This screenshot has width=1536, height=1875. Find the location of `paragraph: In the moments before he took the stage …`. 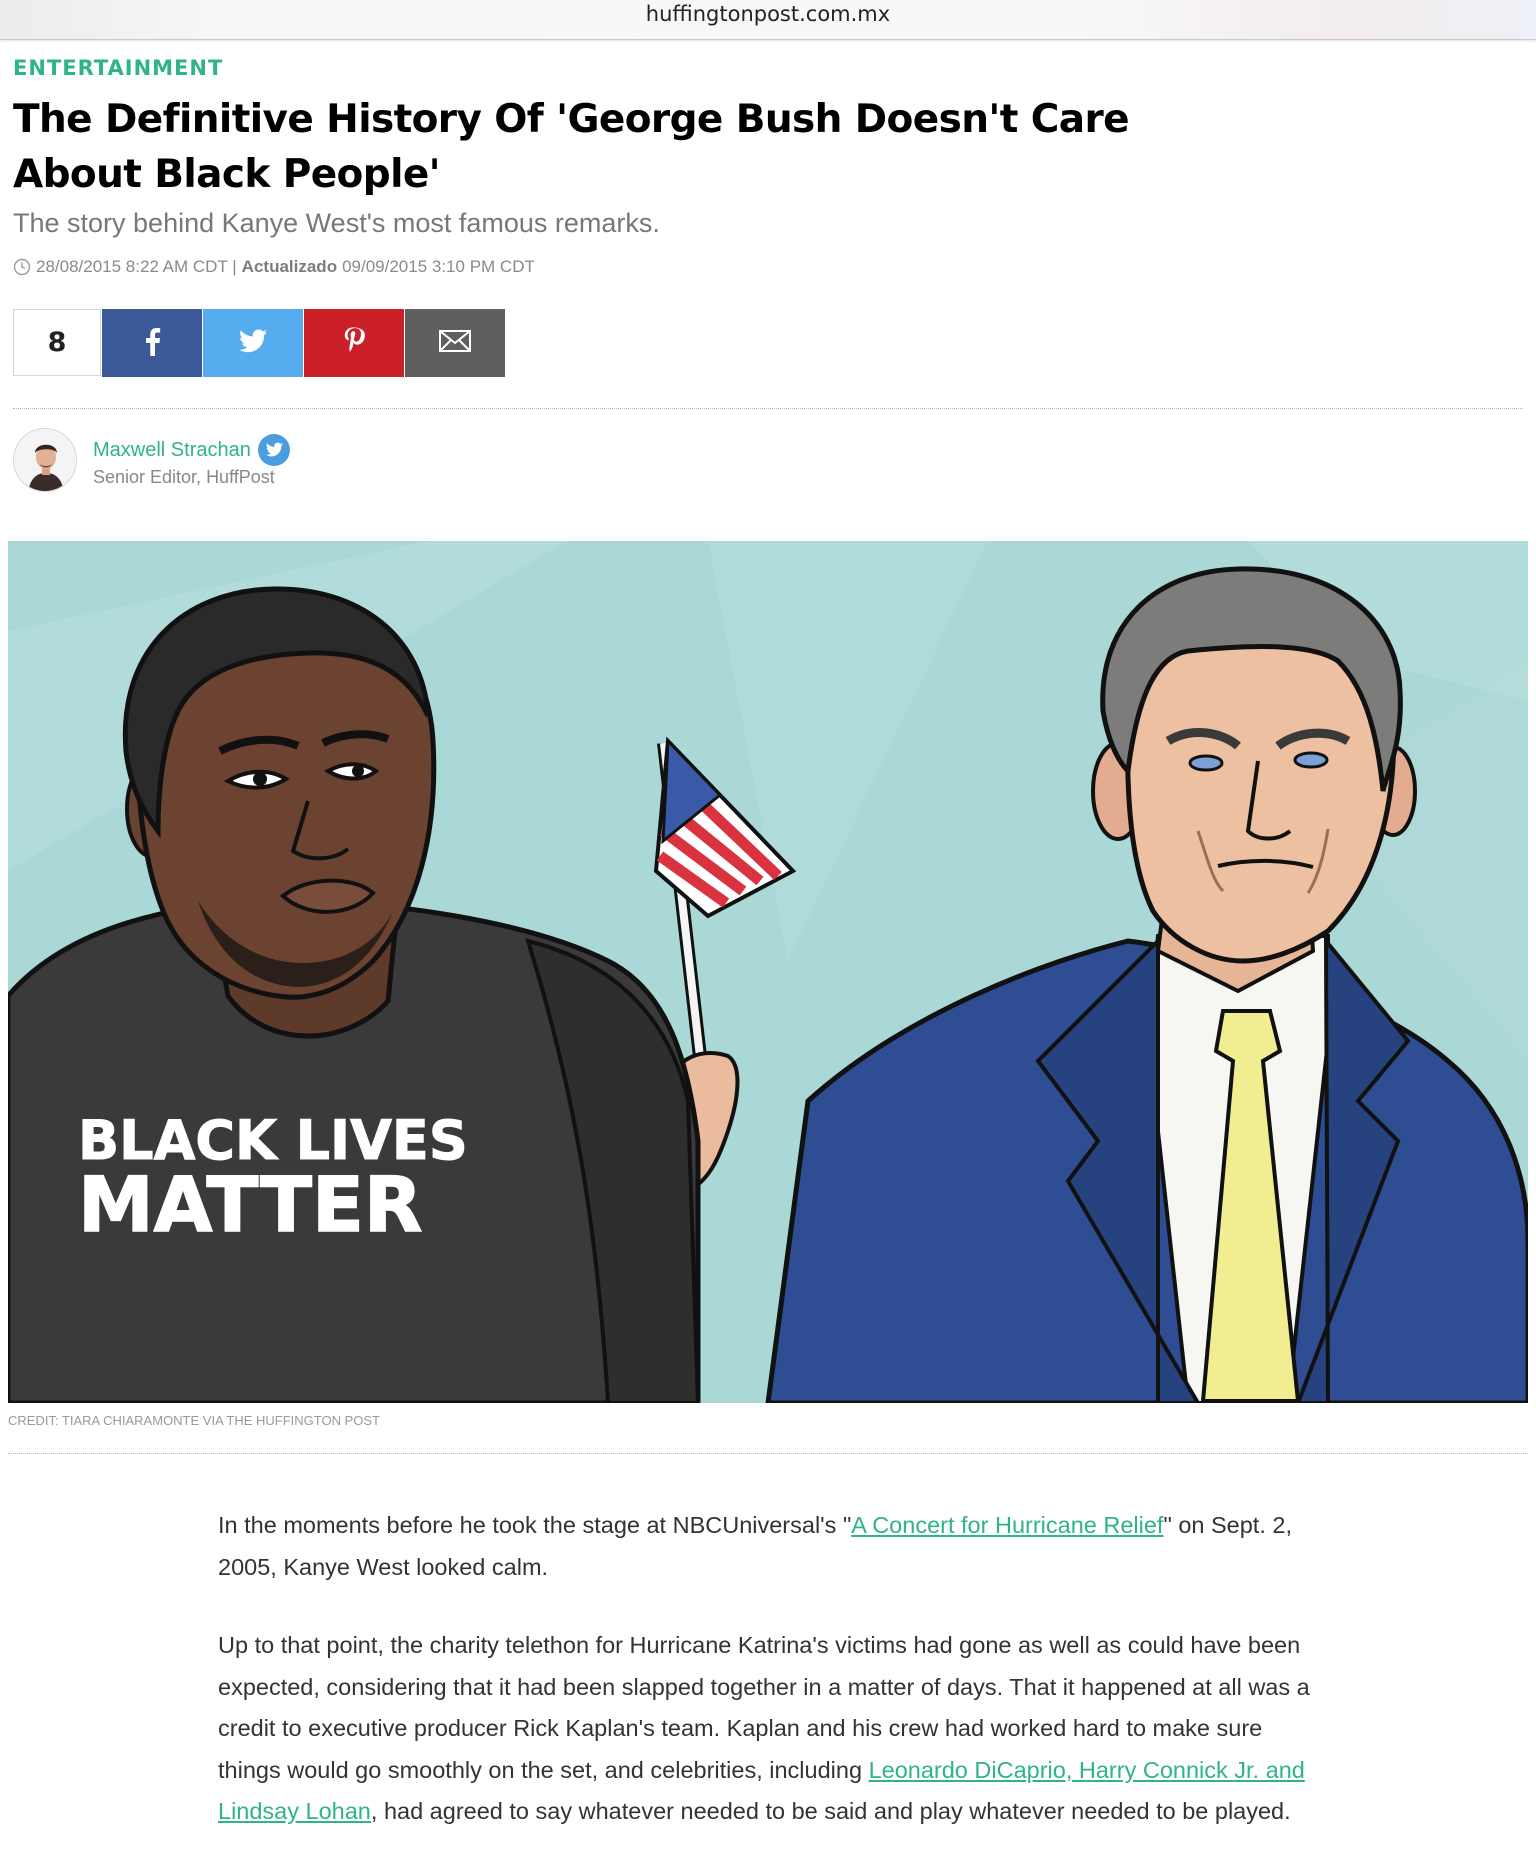

paragraph: In the moments before he took the stage … is located at coordinates (768, 1546).